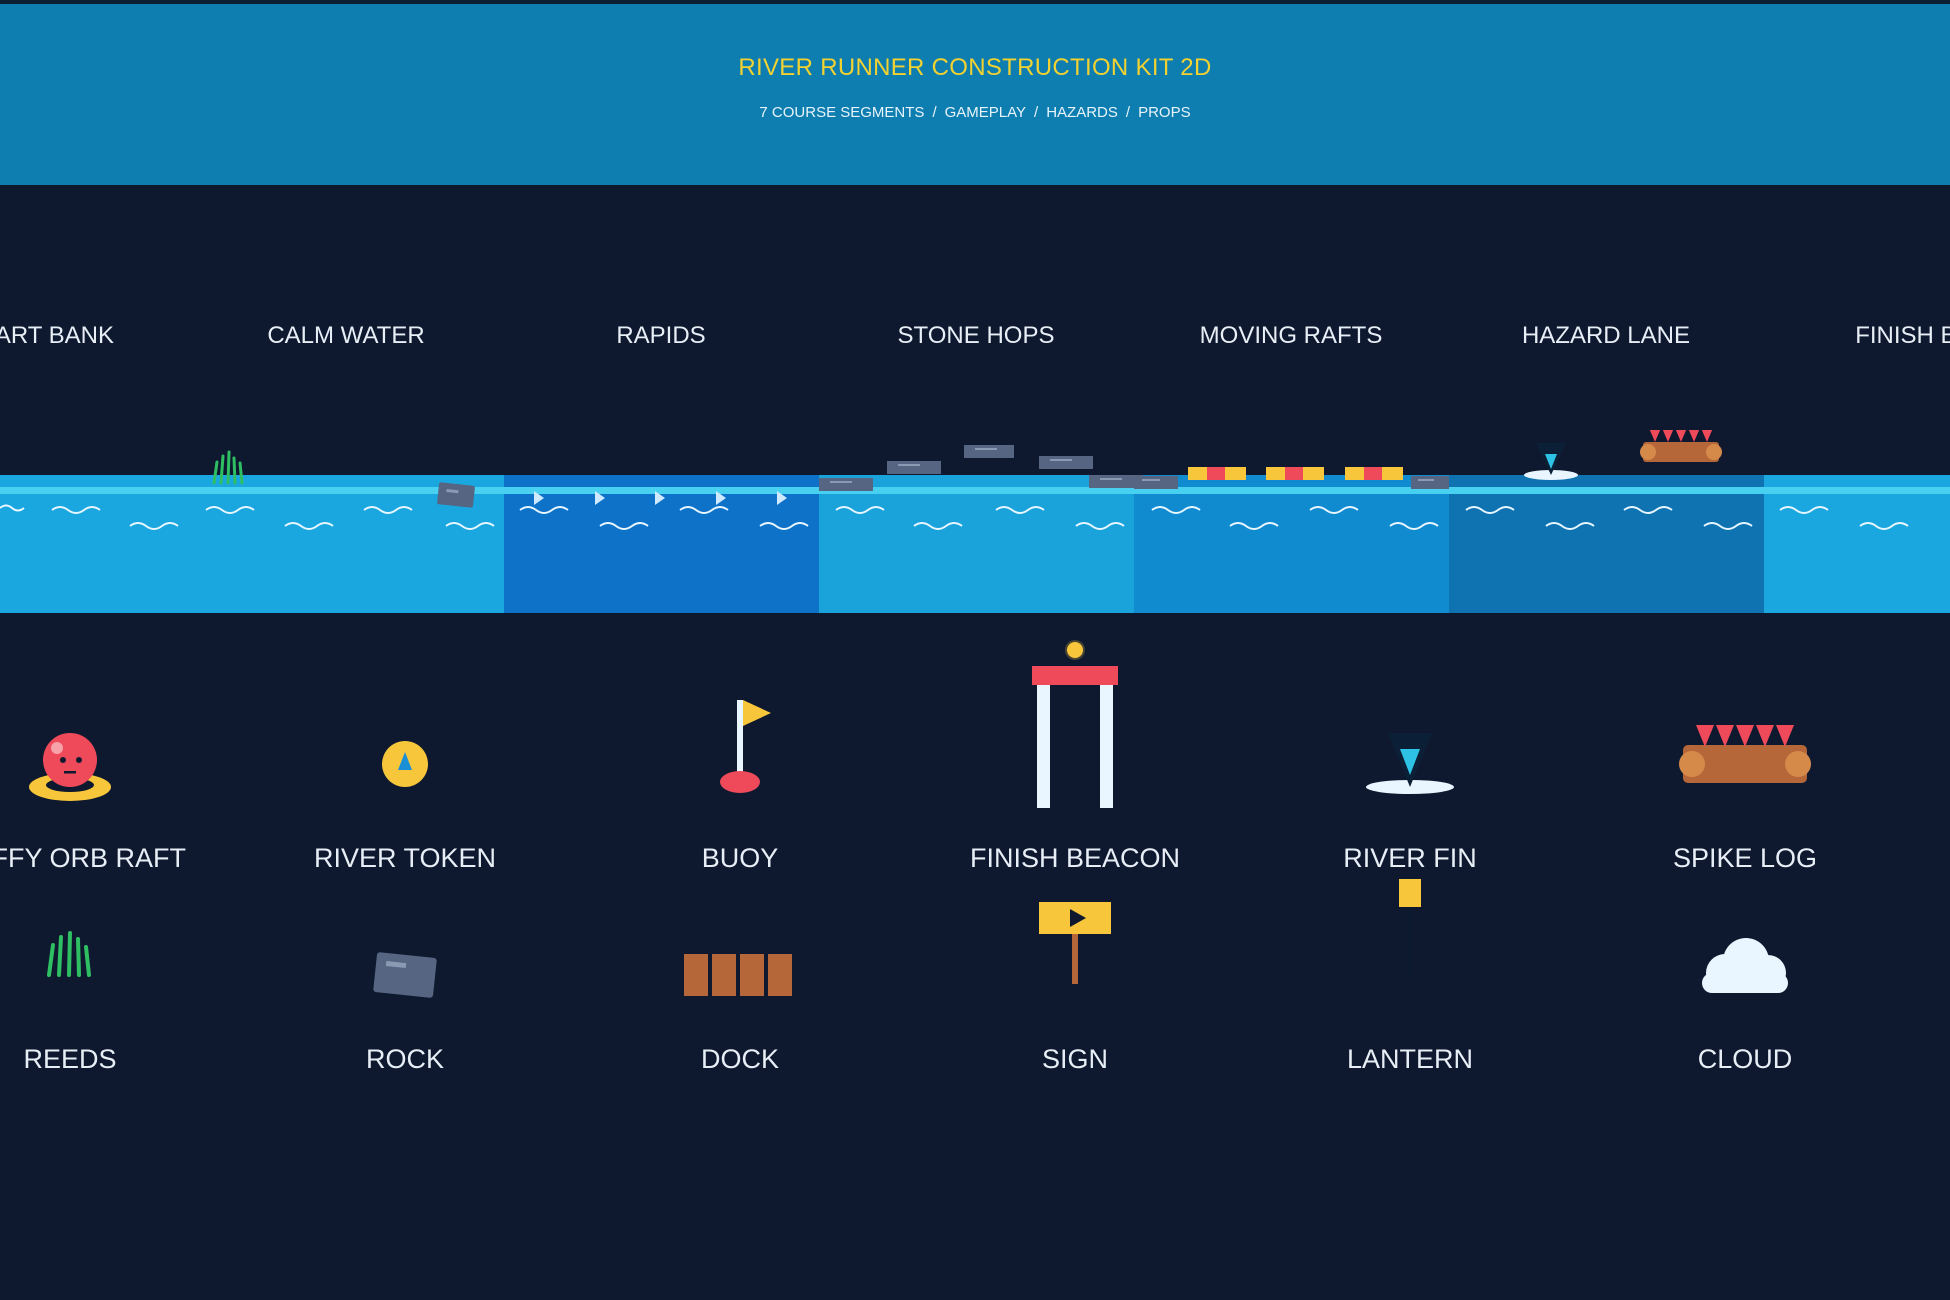 Image resolution: width=1950 pixels, height=1300 pixels. I want to click on prop-label-finish-beacon: FINISH BEACON, so click(1075, 858).